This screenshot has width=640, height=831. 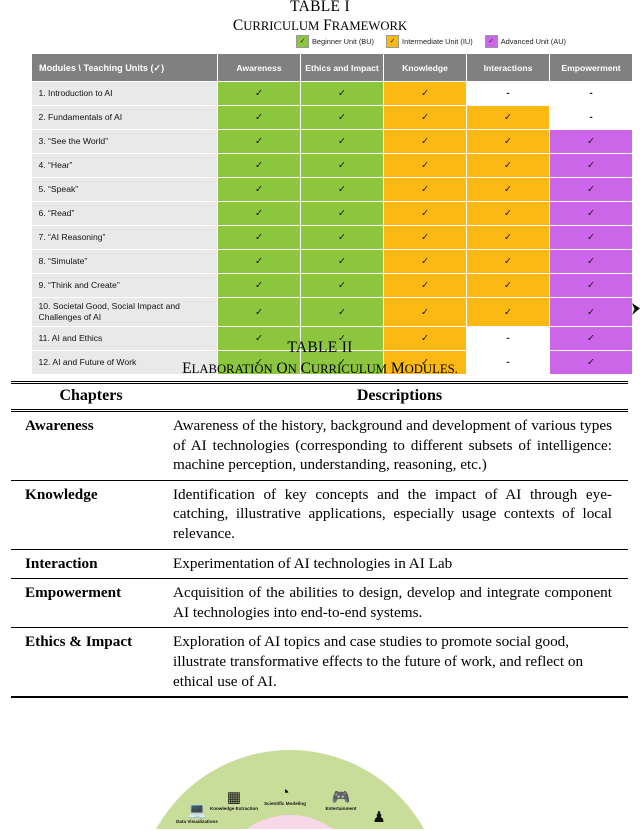 I want to click on module-label: 3. “See the World”, so click(x=124, y=141).